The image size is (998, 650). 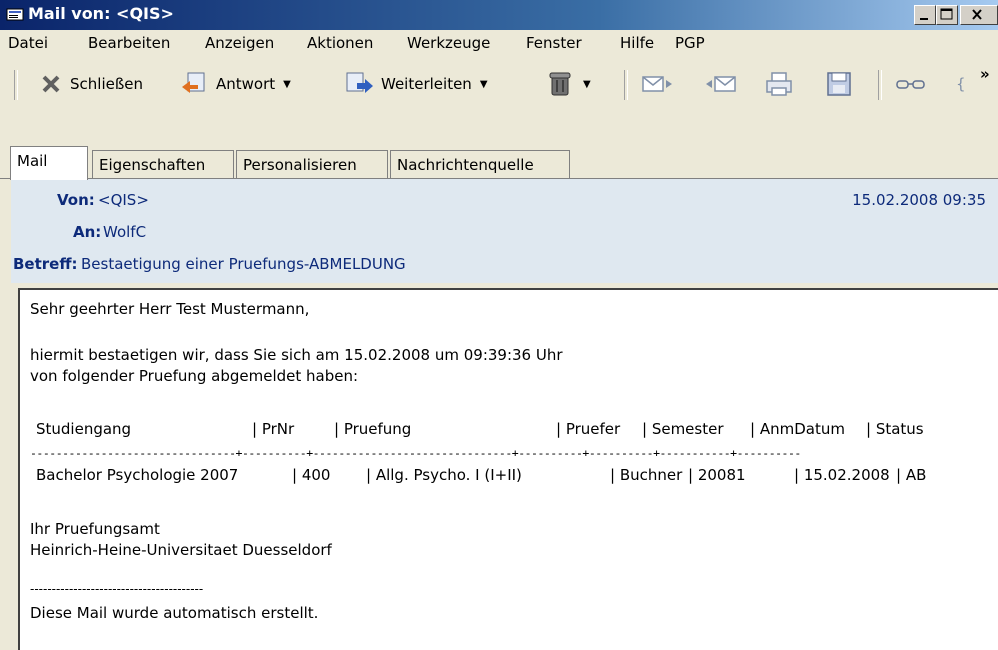 I want to click on reply-icon, so click(x=193, y=82).